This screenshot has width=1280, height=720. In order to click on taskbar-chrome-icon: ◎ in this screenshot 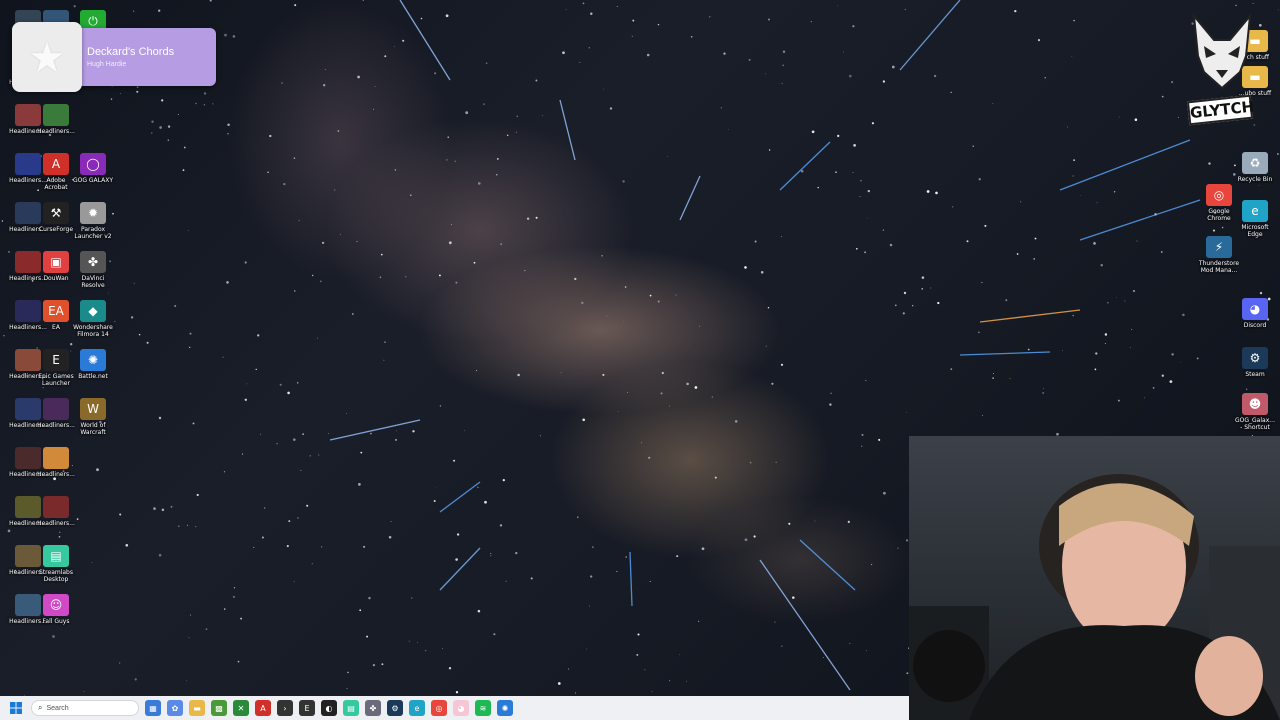, I will do `click(439, 708)`.